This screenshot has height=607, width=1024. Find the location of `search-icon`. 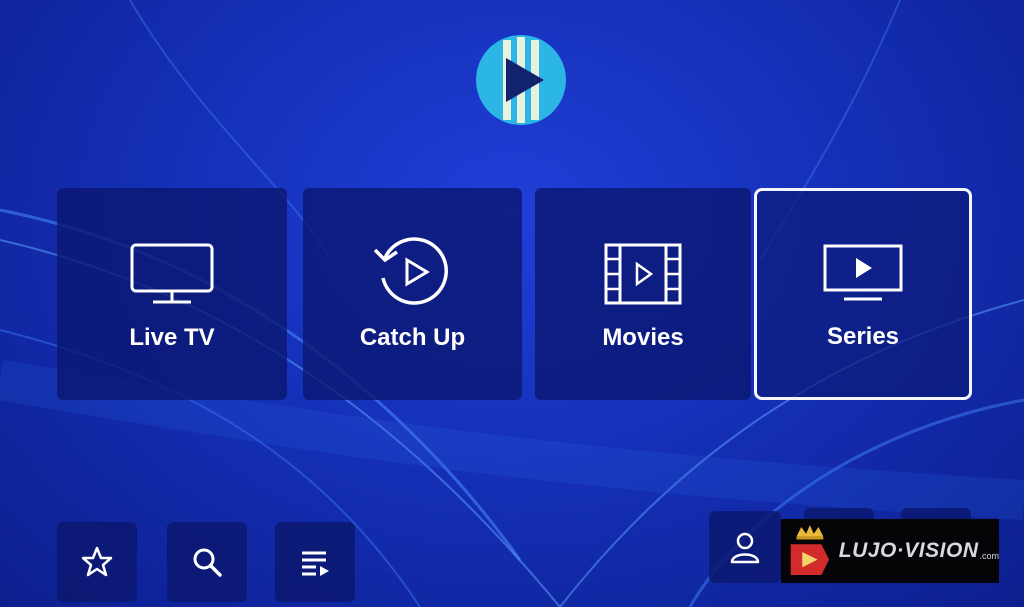

search-icon is located at coordinates (207, 562).